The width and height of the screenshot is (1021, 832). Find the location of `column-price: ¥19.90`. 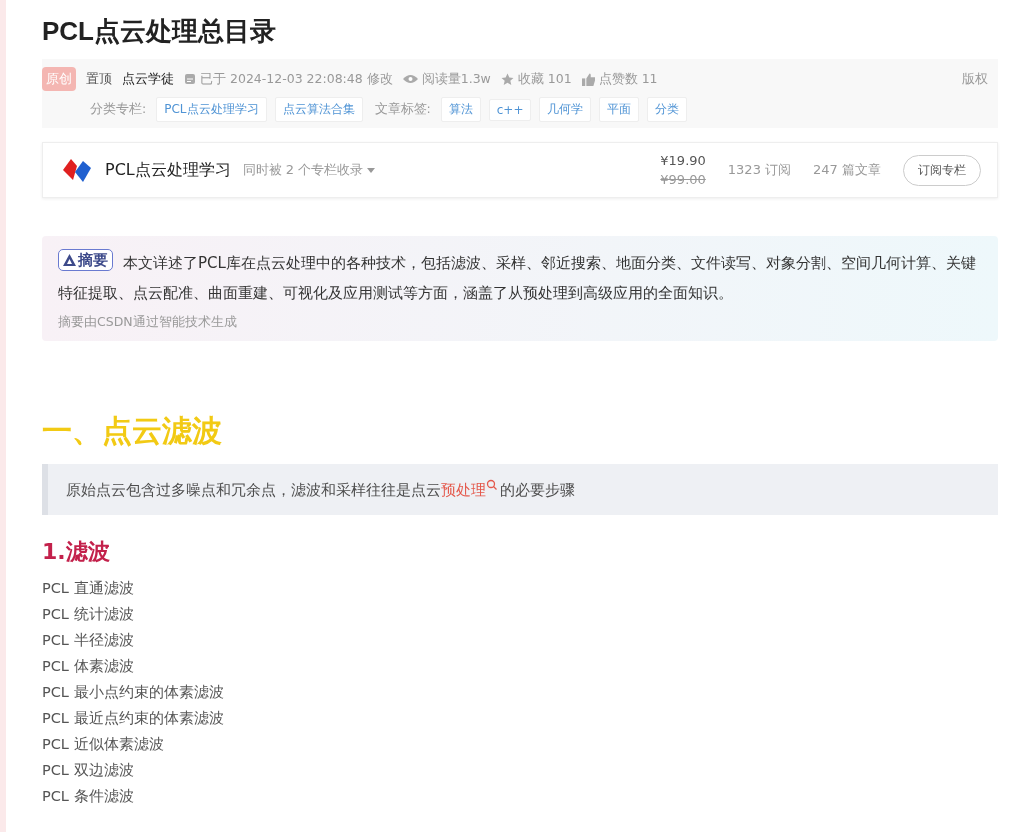

column-price: ¥19.90 is located at coordinates (683, 160).